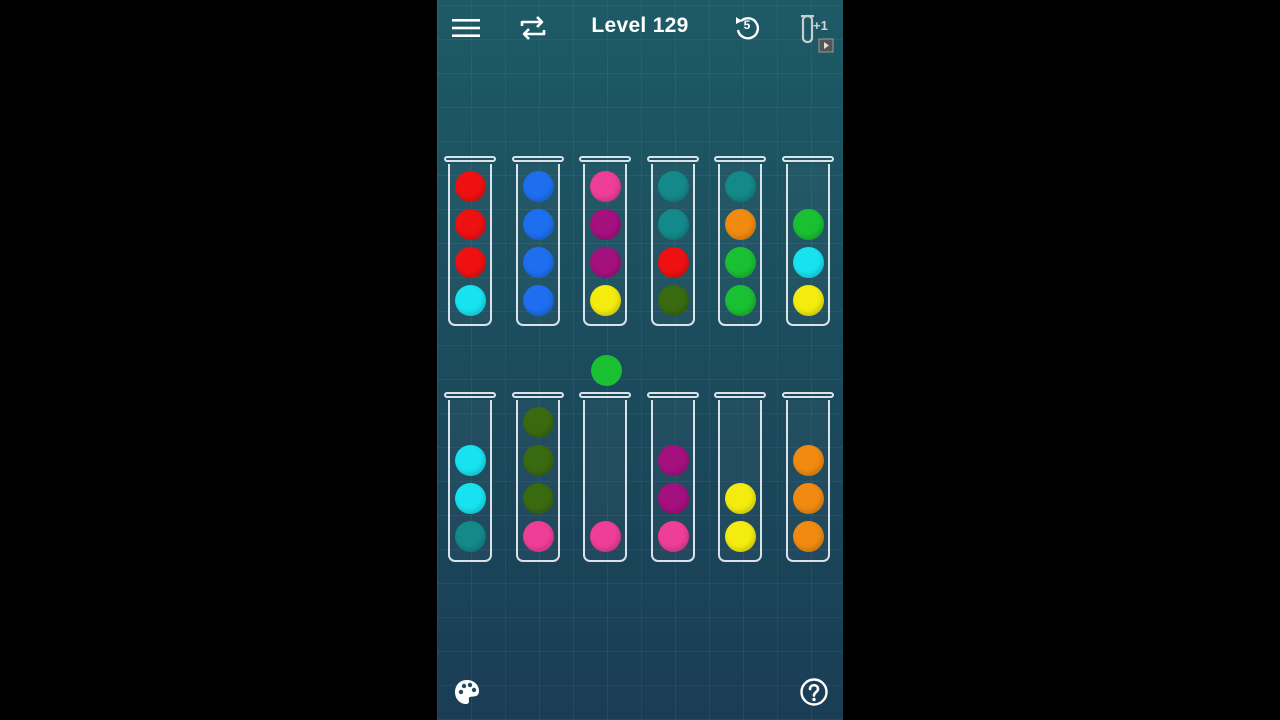 The height and width of the screenshot is (720, 1280). What do you see at coordinates (747, 25) in the screenshot?
I see `undo-count: 5` at bounding box center [747, 25].